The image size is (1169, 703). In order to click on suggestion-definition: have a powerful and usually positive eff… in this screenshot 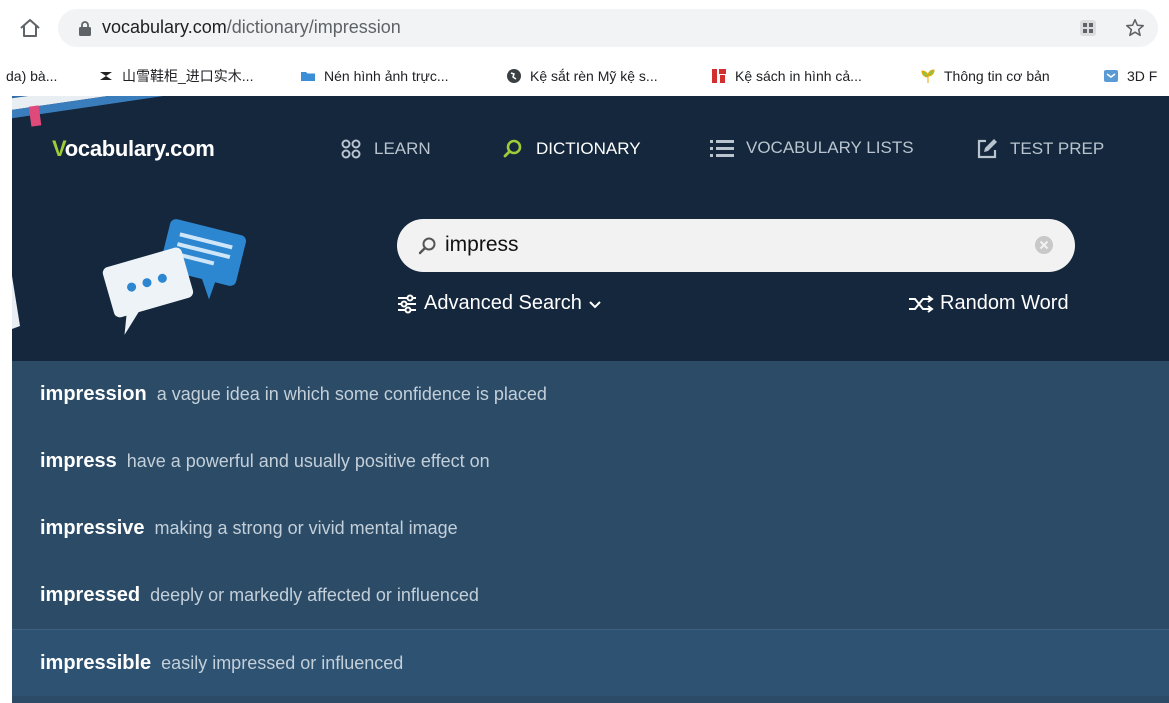, I will do `click(308, 461)`.